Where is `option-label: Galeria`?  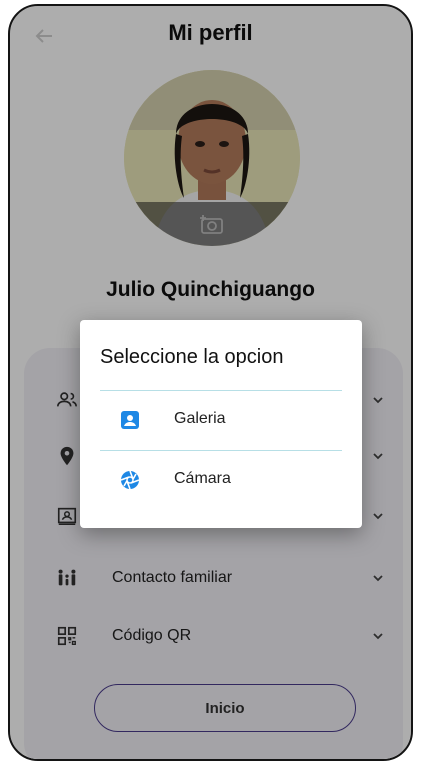 option-label: Galeria is located at coordinates (200, 418).